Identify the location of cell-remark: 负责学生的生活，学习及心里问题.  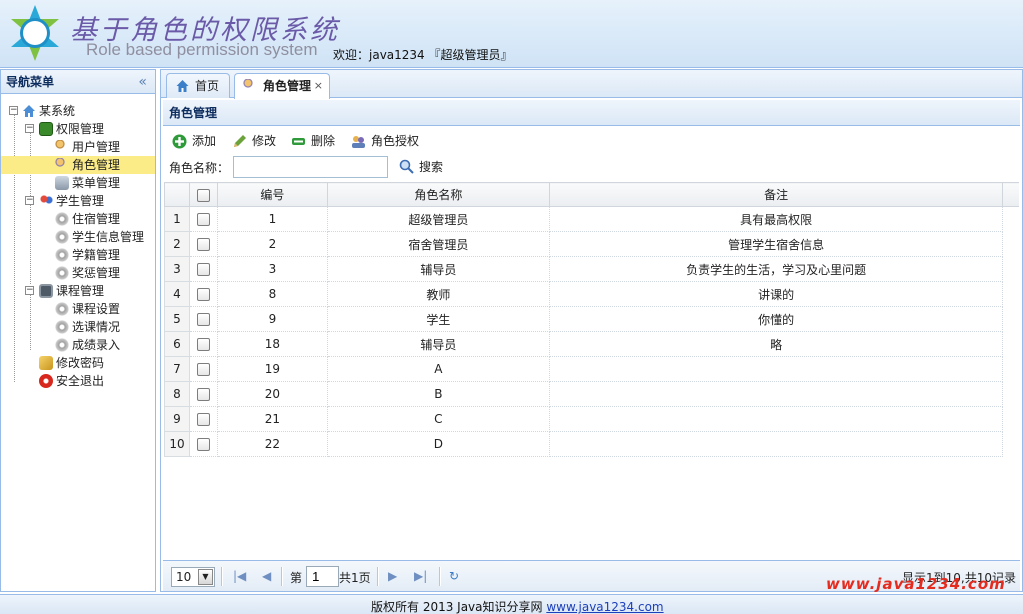
(776, 269).